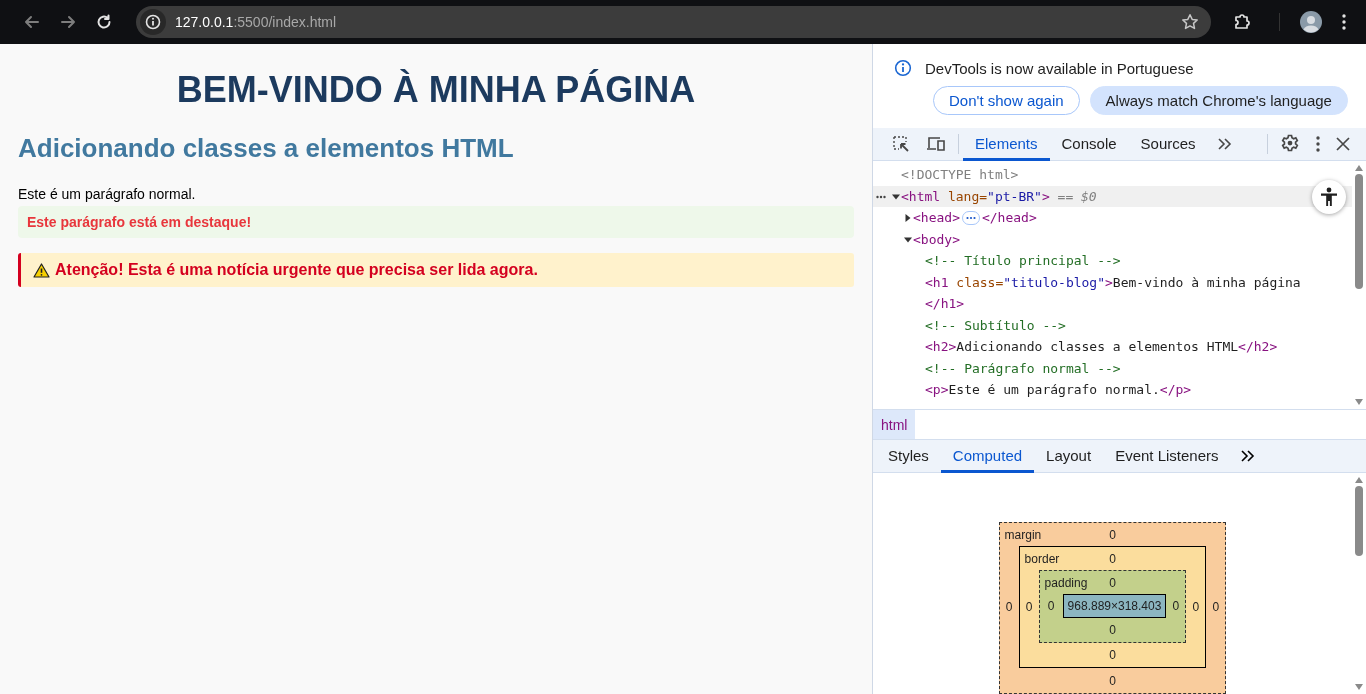 The image size is (1366, 694). What do you see at coordinates (1059, 68) in the screenshot?
I see `notice-text: DevTools is now available in Portuguese` at bounding box center [1059, 68].